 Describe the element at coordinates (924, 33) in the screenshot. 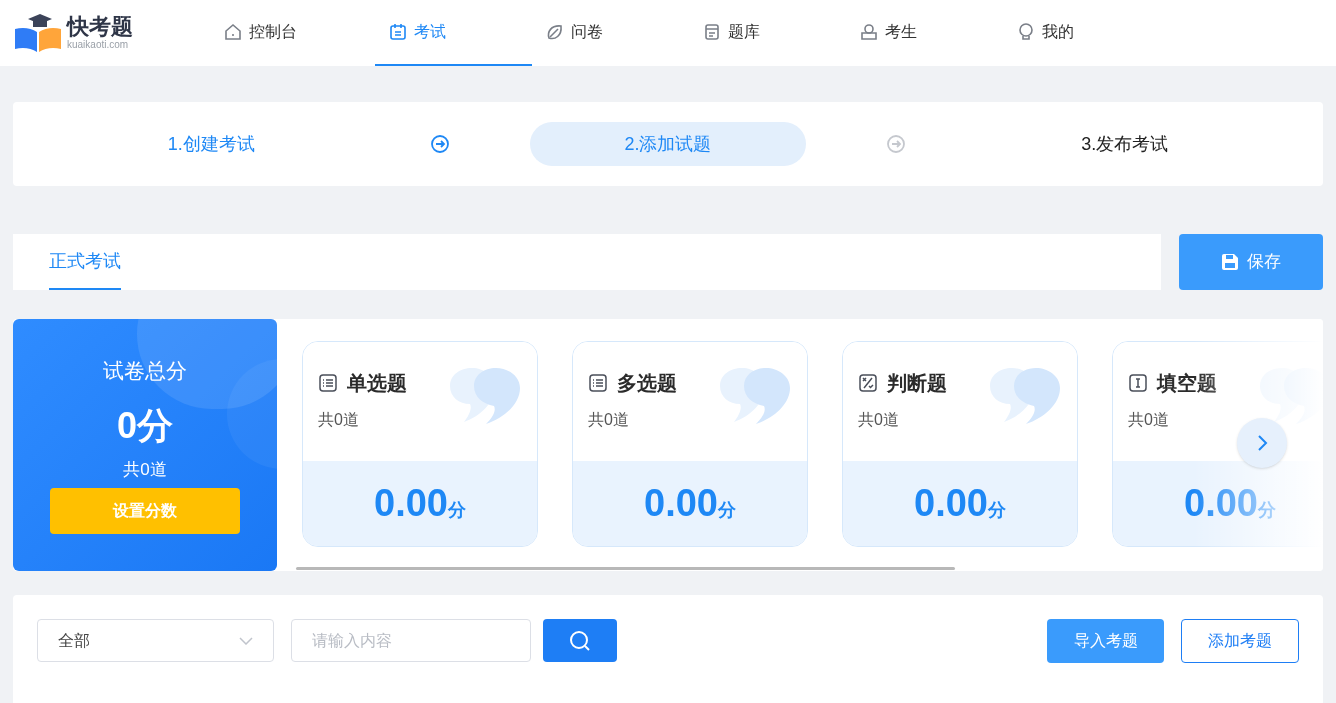

I see `nav-tab: 考生` at that location.